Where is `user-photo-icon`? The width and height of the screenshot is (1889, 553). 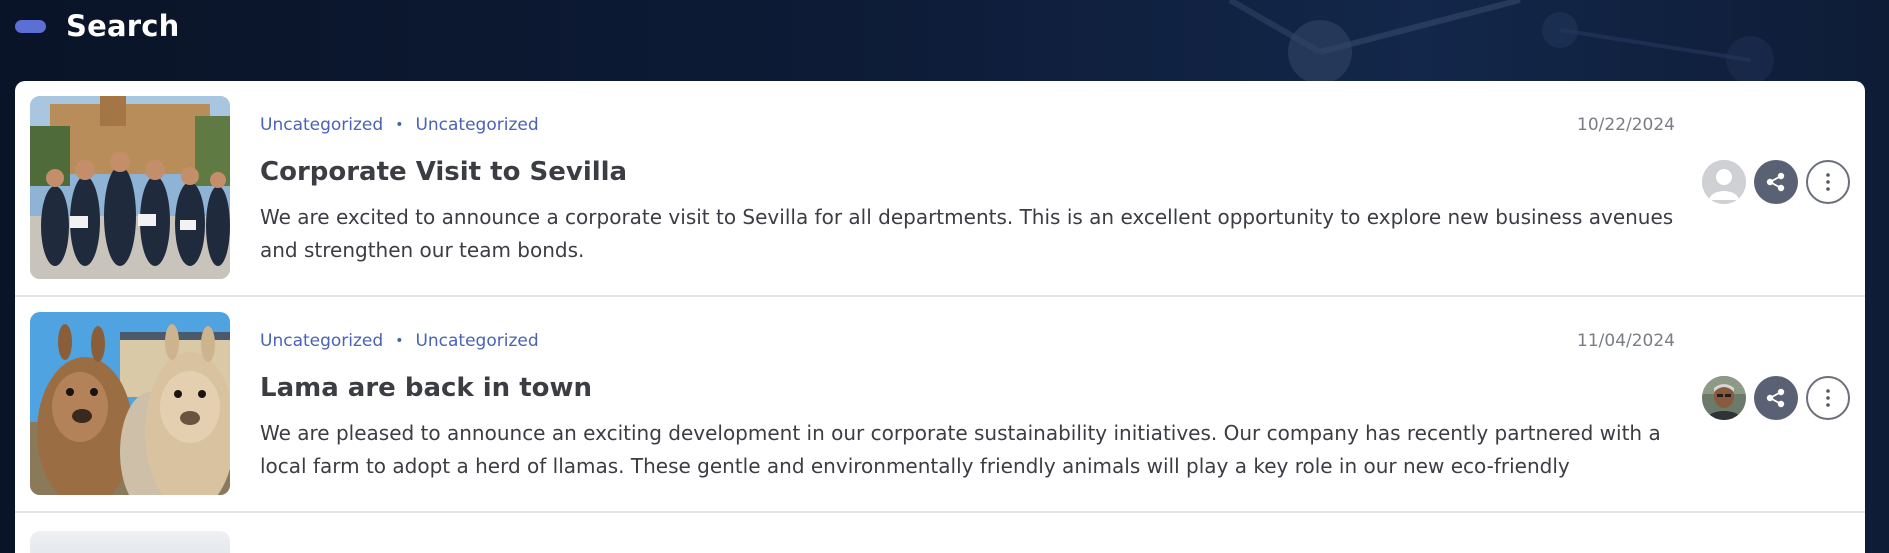 user-photo-icon is located at coordinates (1724, 398).